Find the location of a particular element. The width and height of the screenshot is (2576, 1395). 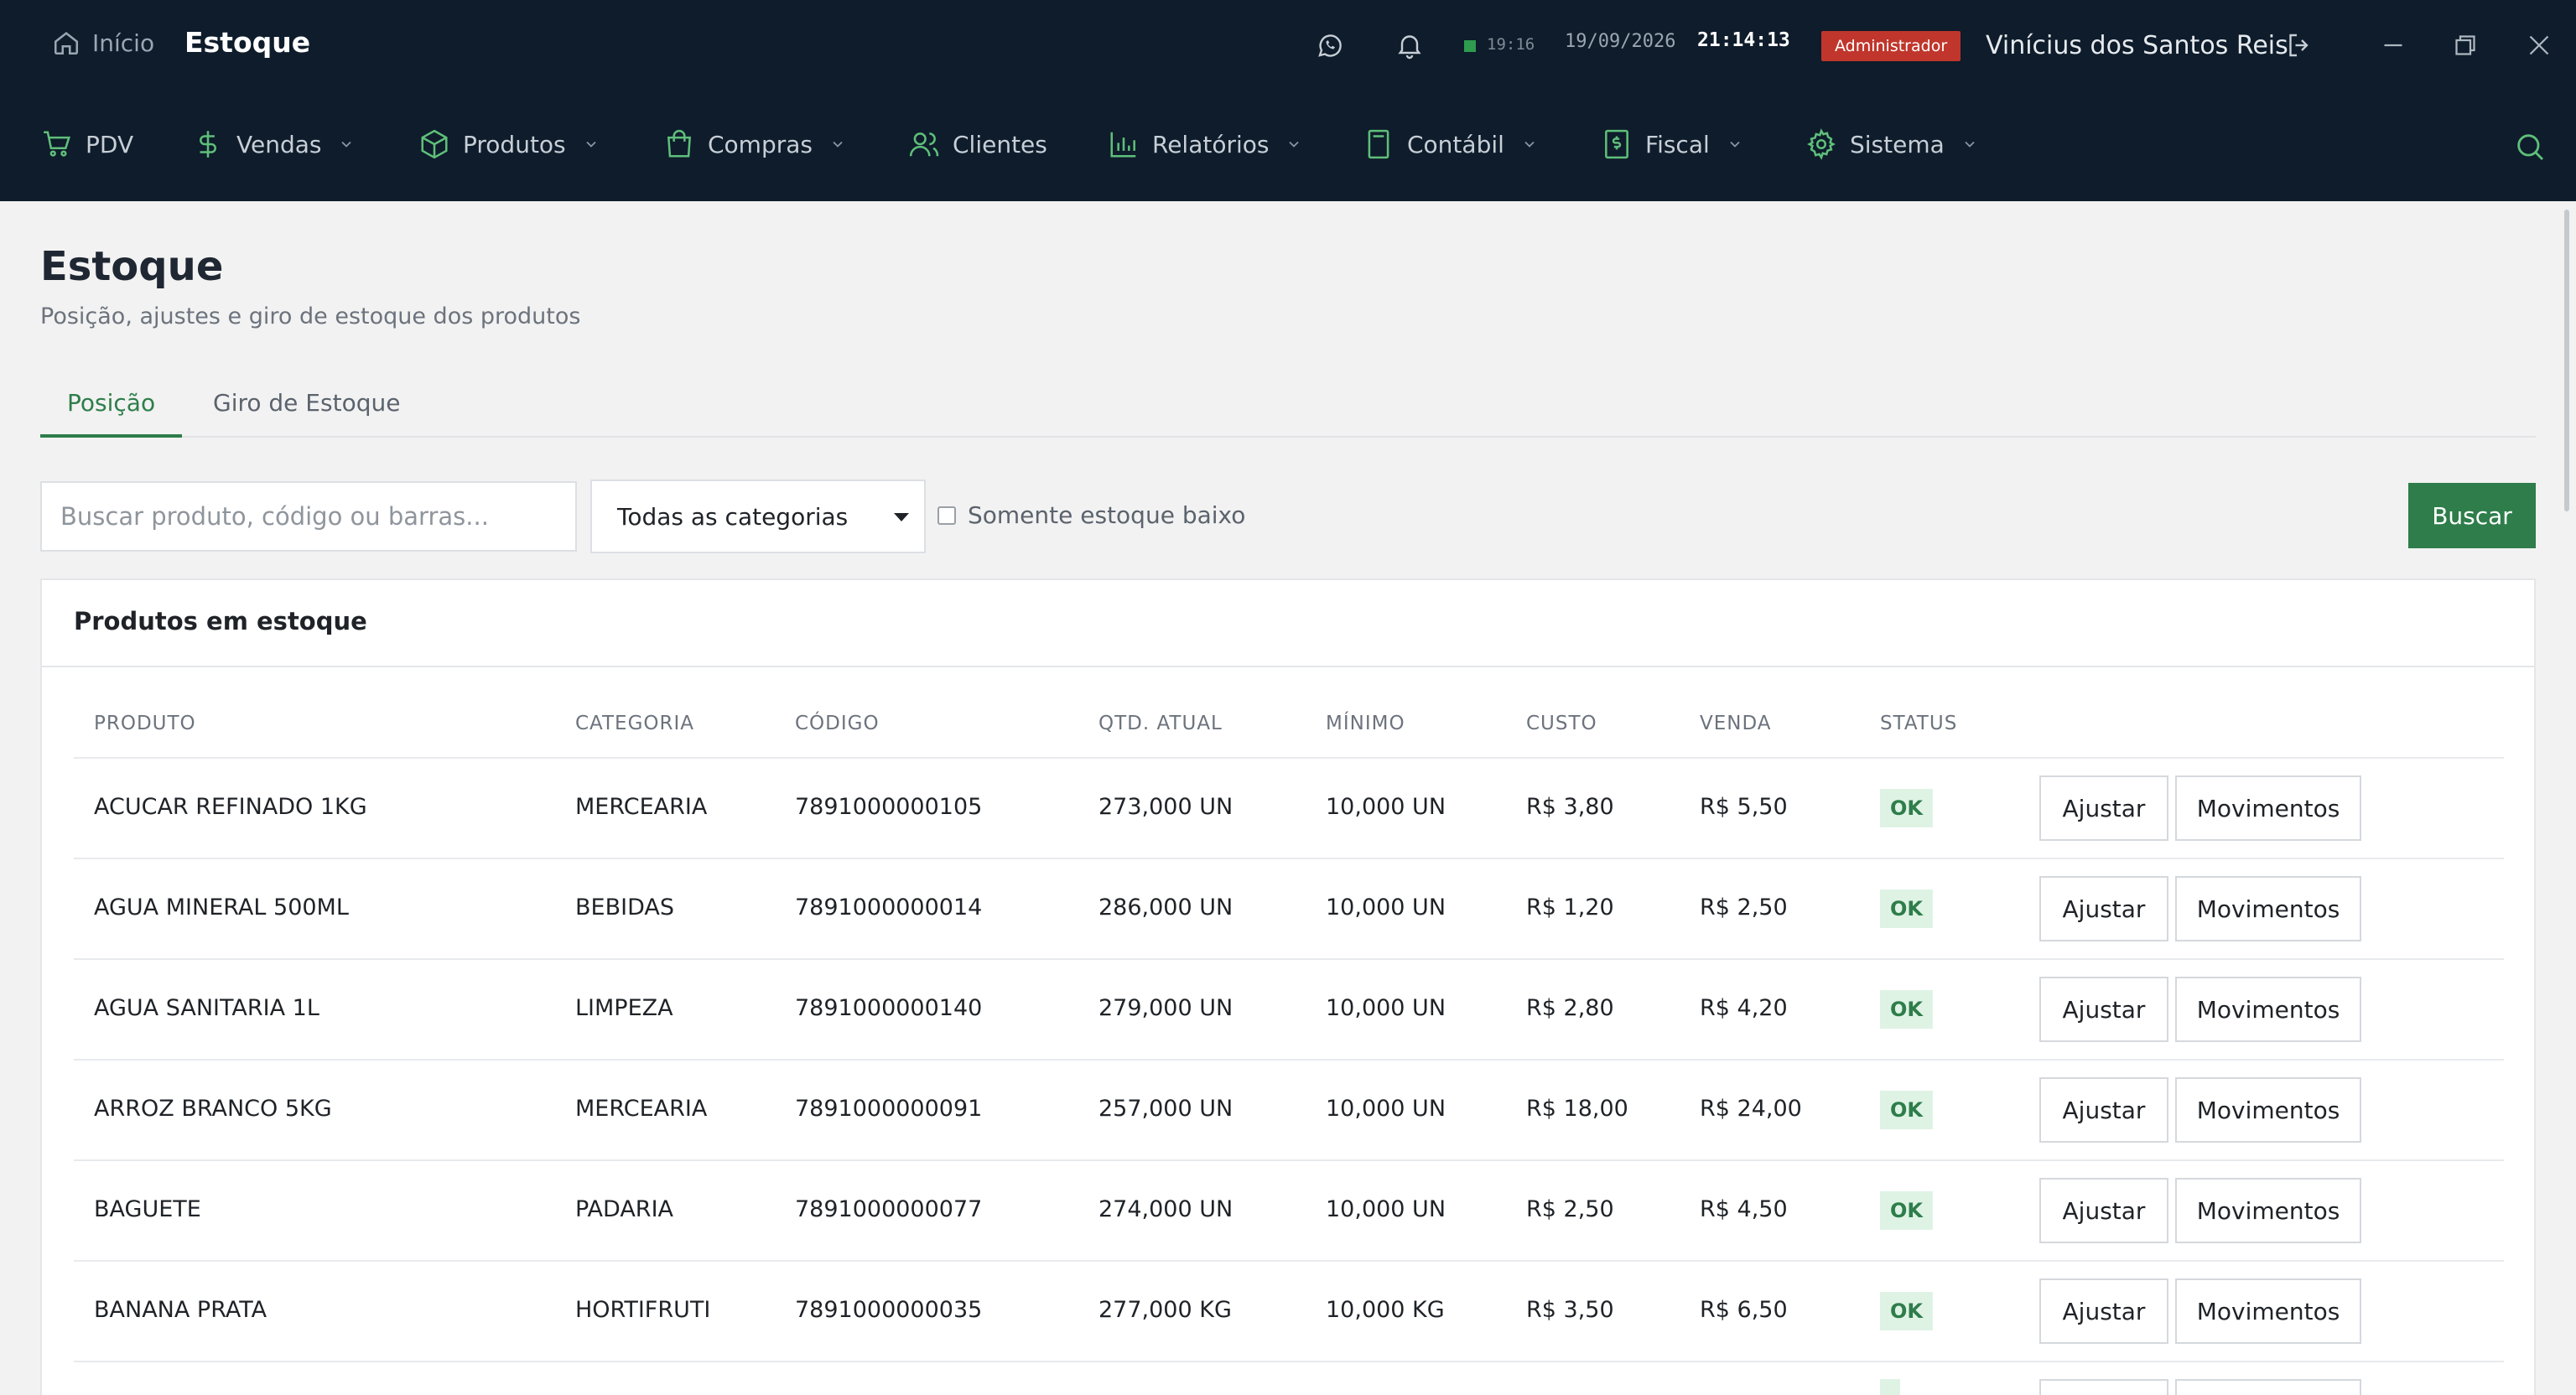

user-name: Vinícius dos Santos Reis is located at coordinates (2137, 45).